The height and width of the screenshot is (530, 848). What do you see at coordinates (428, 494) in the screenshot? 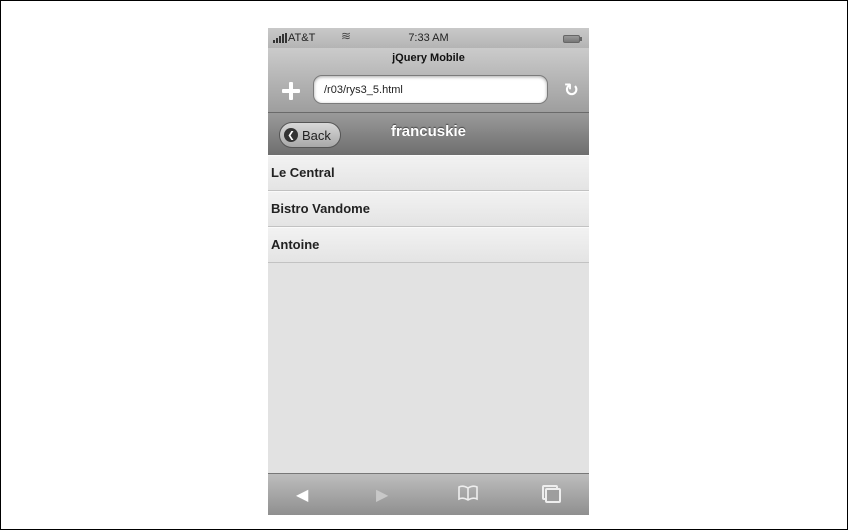
I see `browser-toolbar: ◀ ▶` at bounding box center [428, 494].